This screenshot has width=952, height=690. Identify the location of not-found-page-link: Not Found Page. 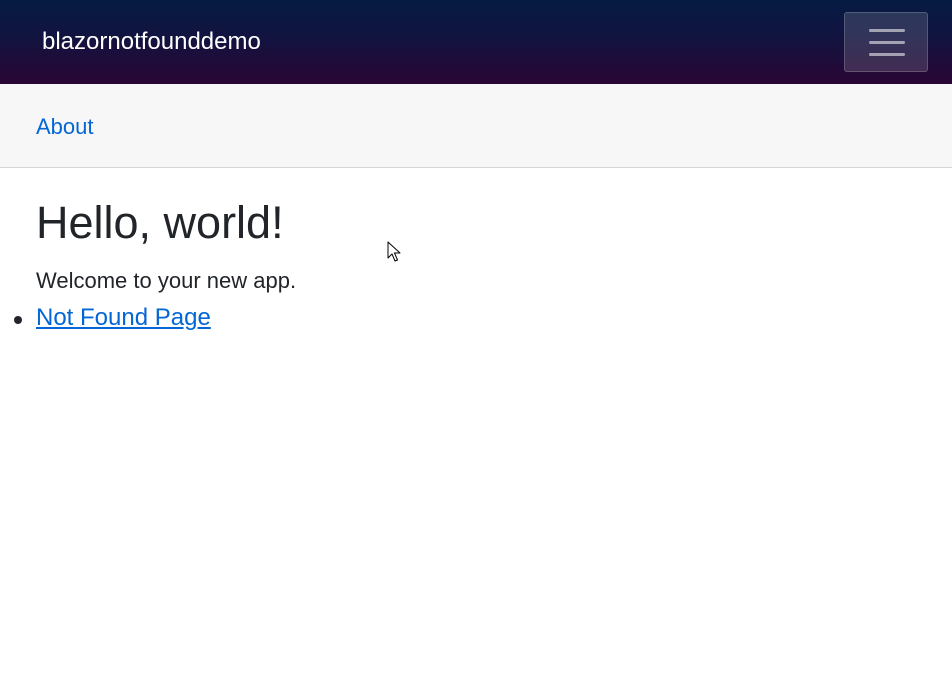
(123, 318).